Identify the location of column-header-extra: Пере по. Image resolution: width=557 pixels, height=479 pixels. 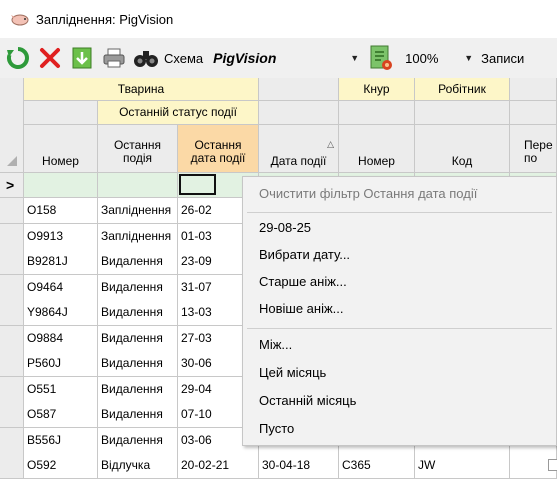
(533, 149).